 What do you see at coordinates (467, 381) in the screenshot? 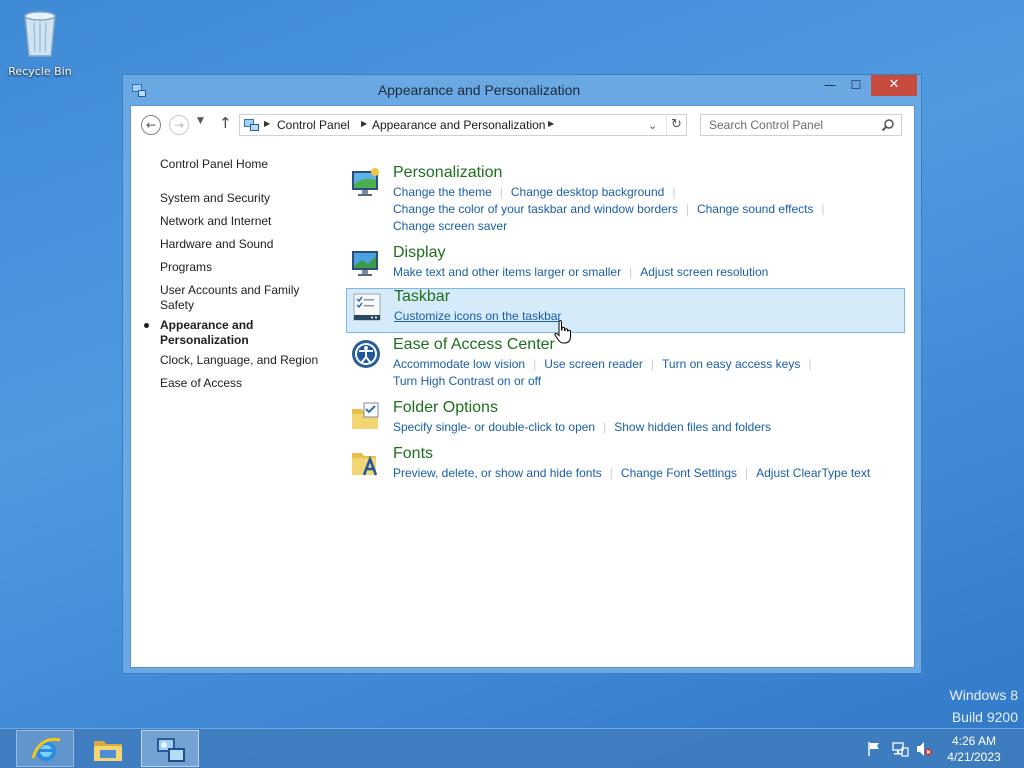
I see `link-high-contrast: Turn High Contrast on or off` at bounding box center [467, 381].